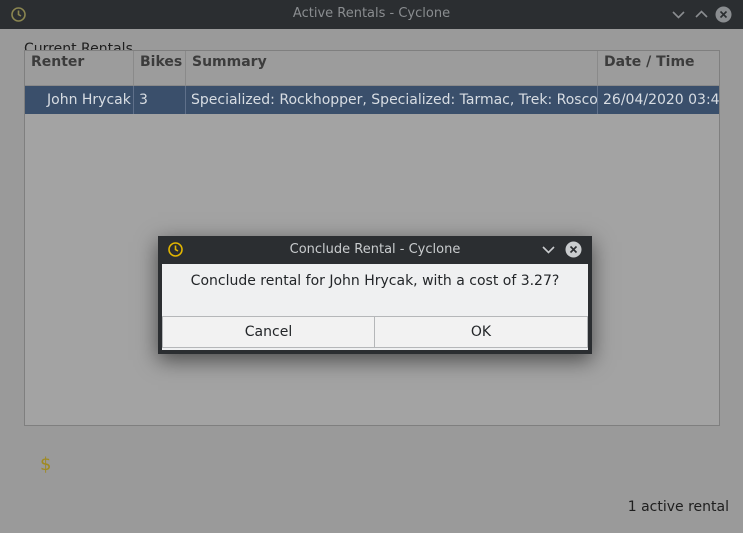 This screenshot has width=743, height=533. Describe the element at coordinates (375, 249) in the screenshot. I see `dialog-title: Conclude Rental - Cyclone` at that location.